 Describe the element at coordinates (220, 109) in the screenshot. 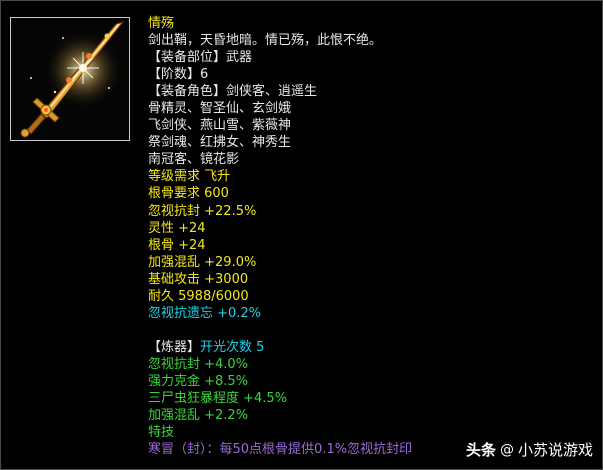

I see `attribute-line: 骨精灵、智圣仙、玄剑娥` at that location.